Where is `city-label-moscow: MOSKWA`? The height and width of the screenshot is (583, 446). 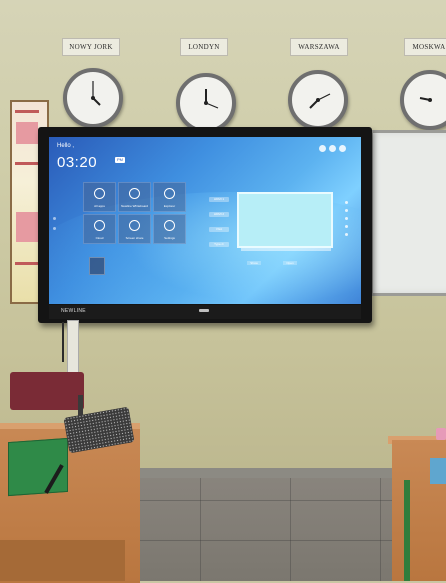
city-label-moscow: MOSKWA is located at coordinates (425, 47).